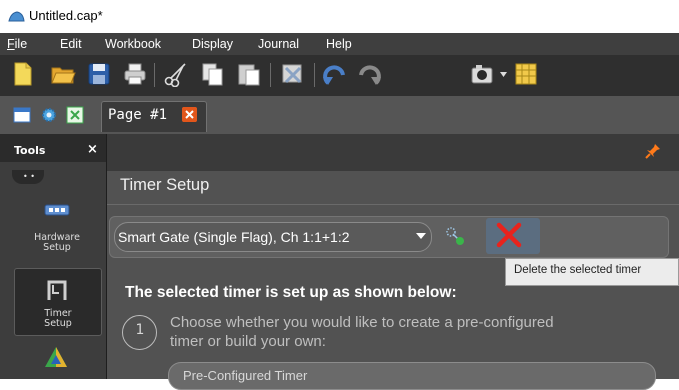  What do you see at coordinates (526, 74) in the screenshot?
I see `table-icon` at bounding box center [526, 74].